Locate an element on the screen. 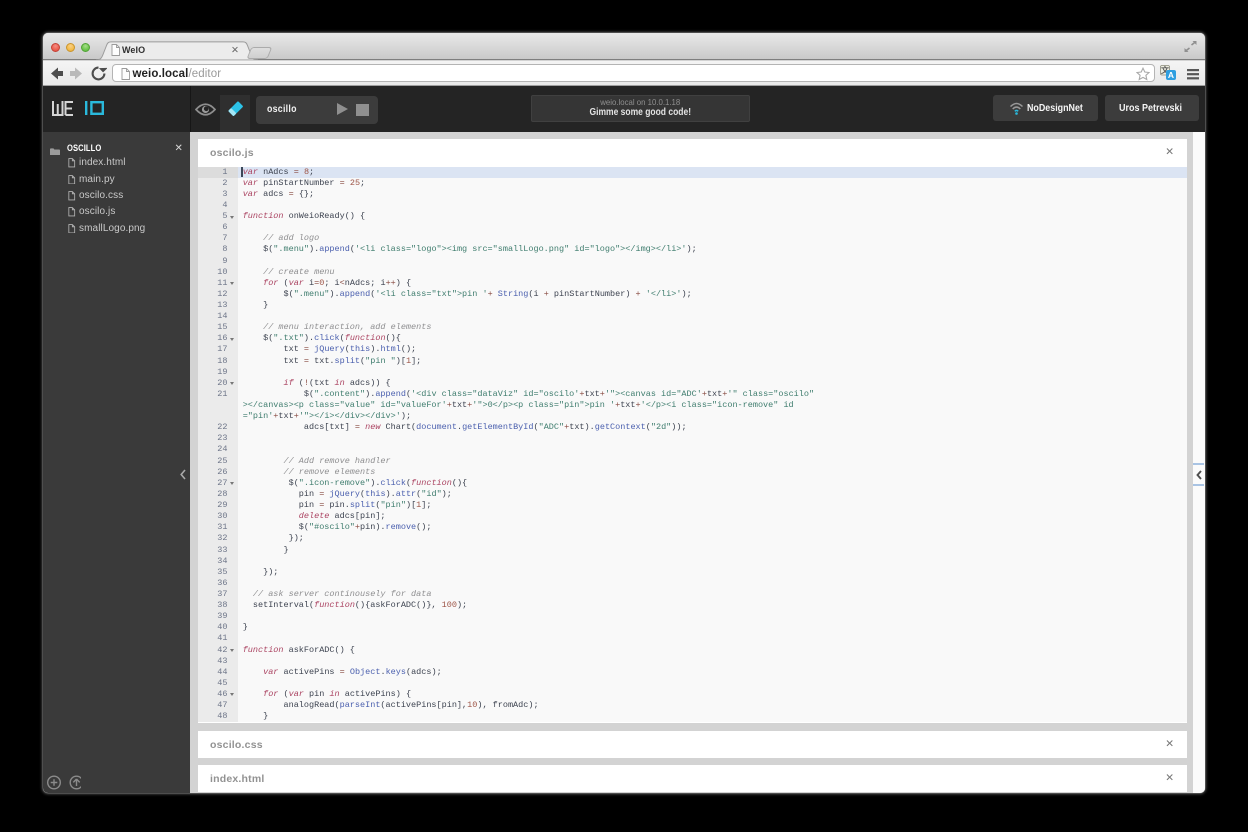 This screenshot has height=832, width=1248. svg-text: A is located at coordinates (1171, 75).